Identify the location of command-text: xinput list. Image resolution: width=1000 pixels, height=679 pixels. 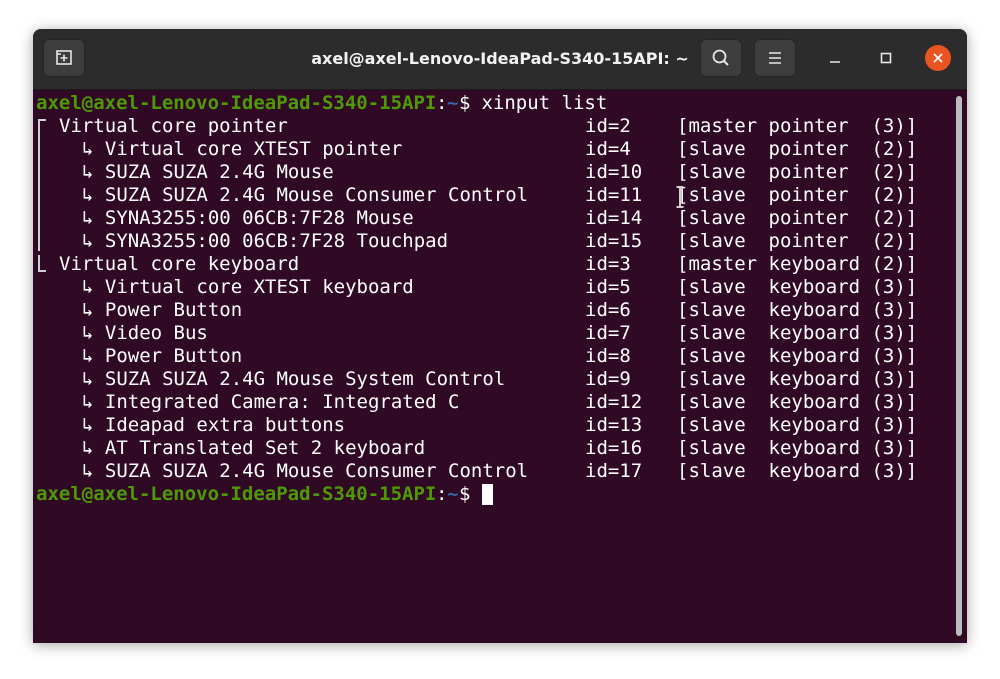
(539, 103).